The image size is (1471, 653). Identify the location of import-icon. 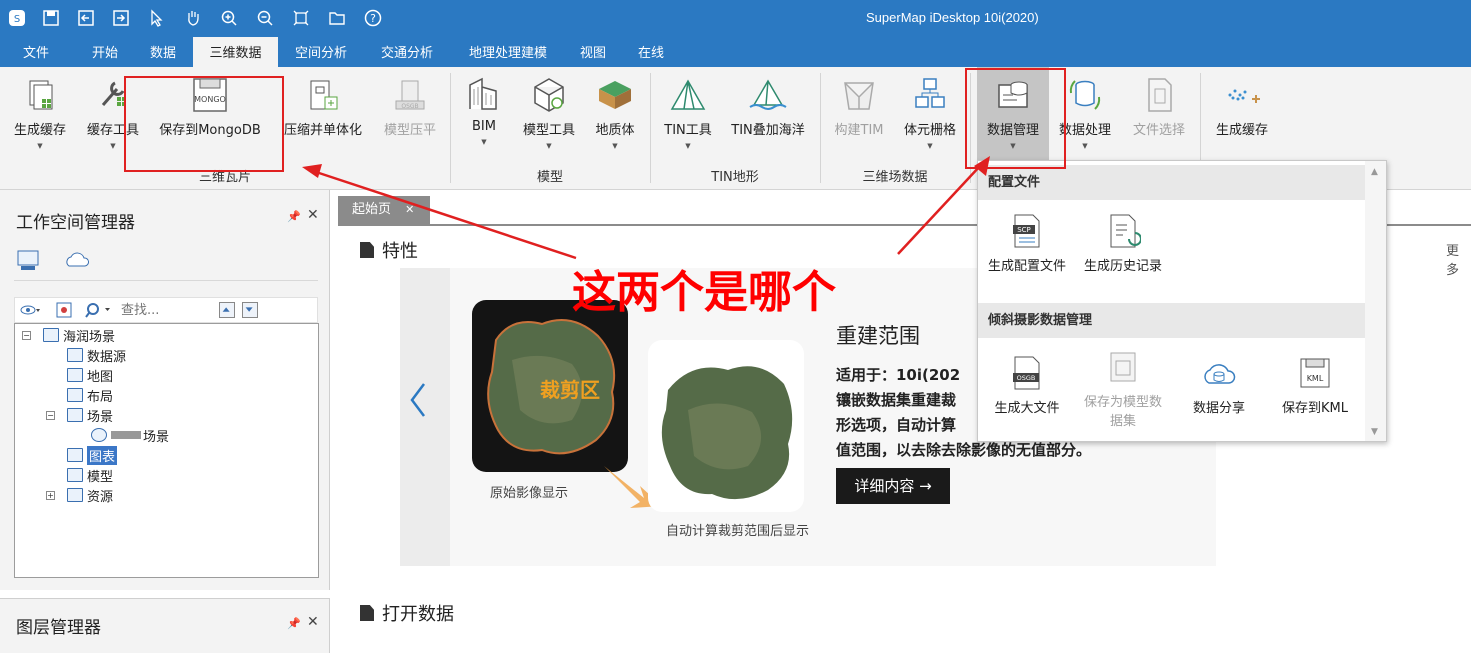
(86, 18).